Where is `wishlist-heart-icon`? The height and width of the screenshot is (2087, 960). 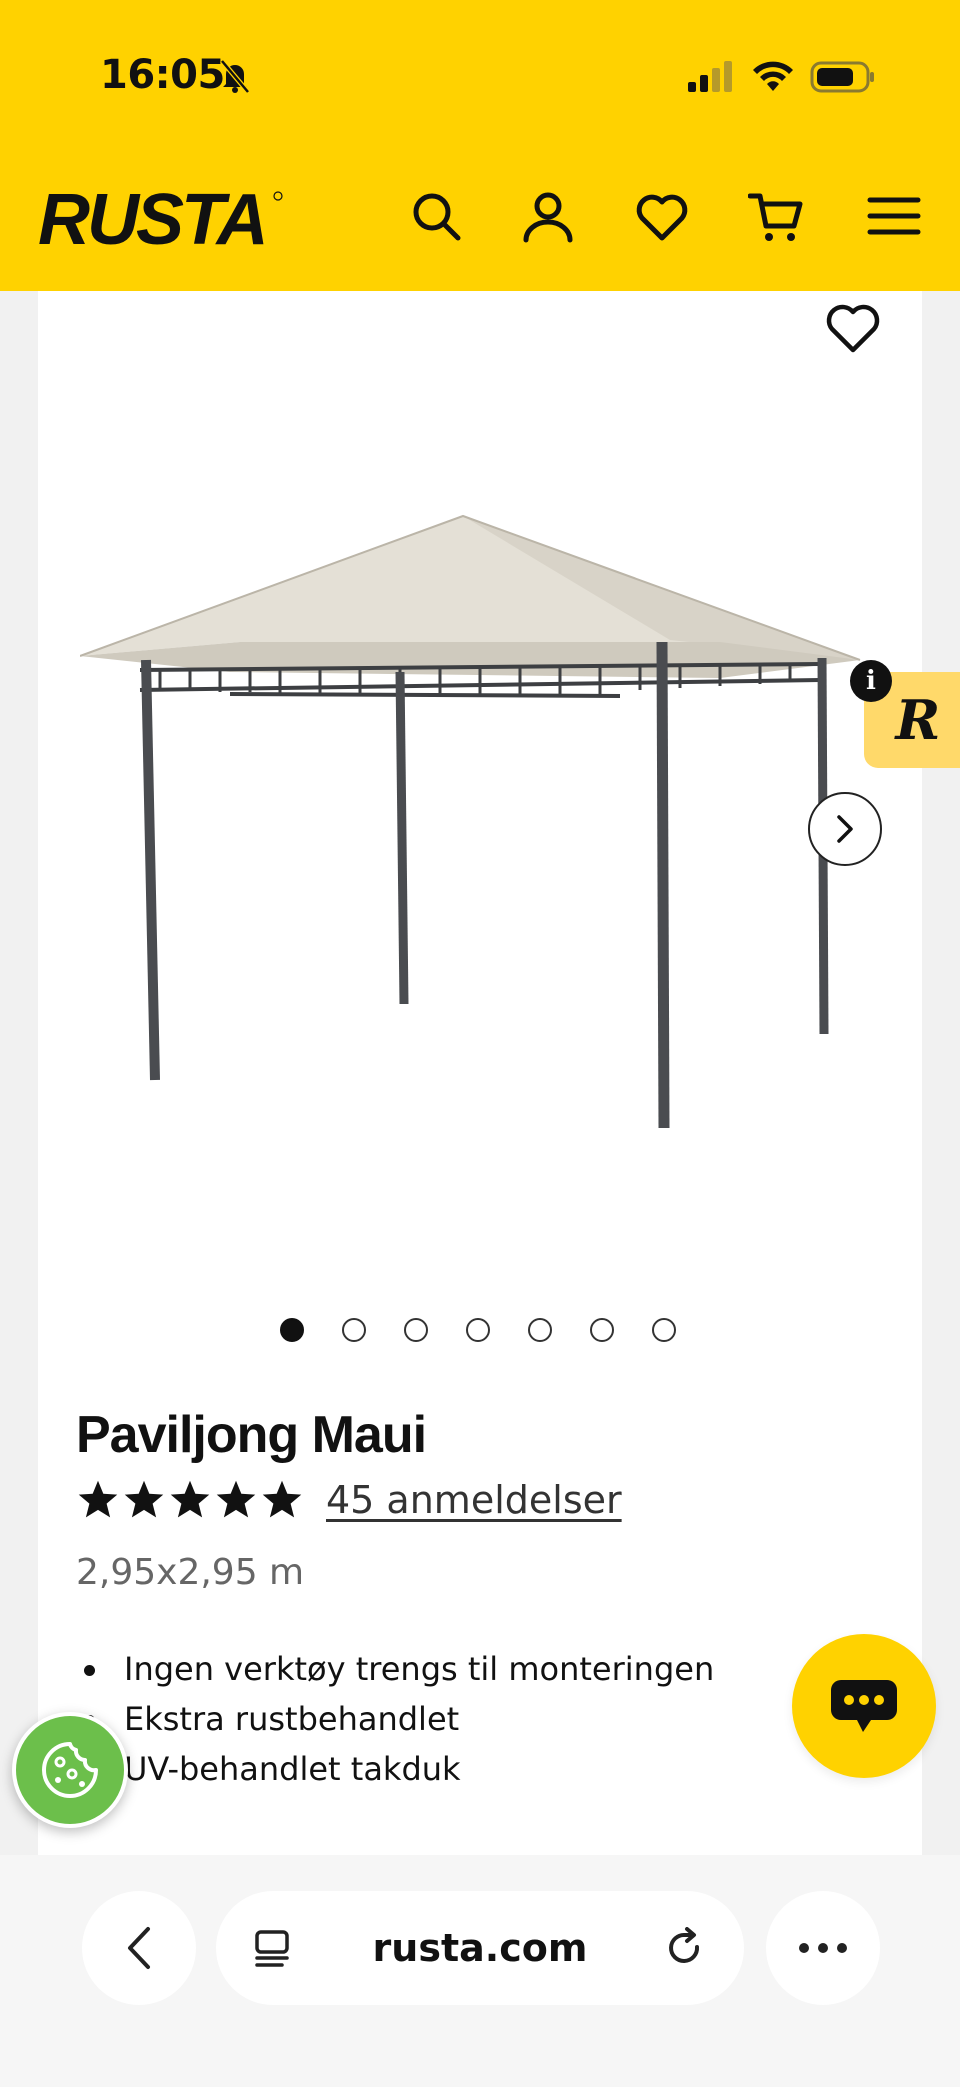 wishlist-heart-icon is located at coordinates (853, 328).